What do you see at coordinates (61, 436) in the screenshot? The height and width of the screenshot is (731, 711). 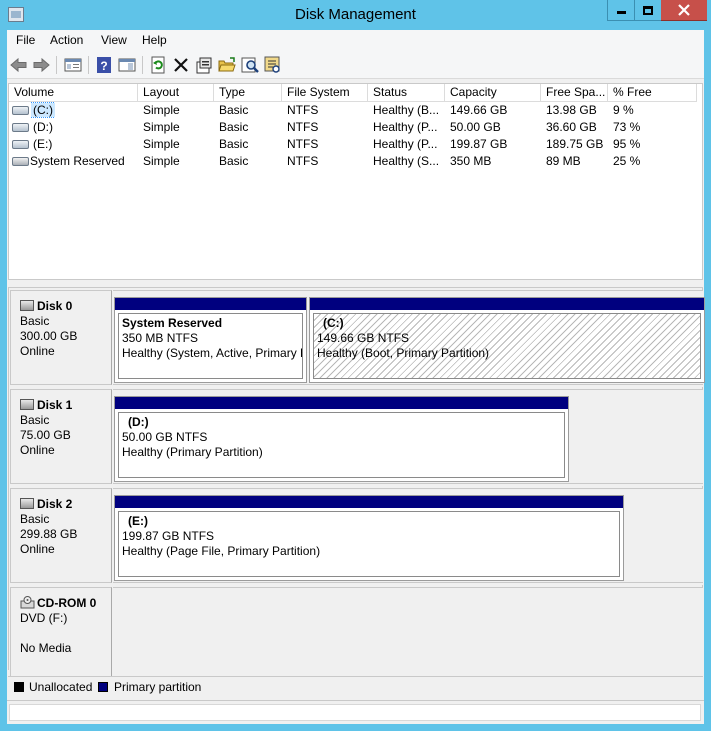 I see `disk-label-disk-1: Disk 1 Basic 75.00 GB Online` at bounding box center [61, 436].